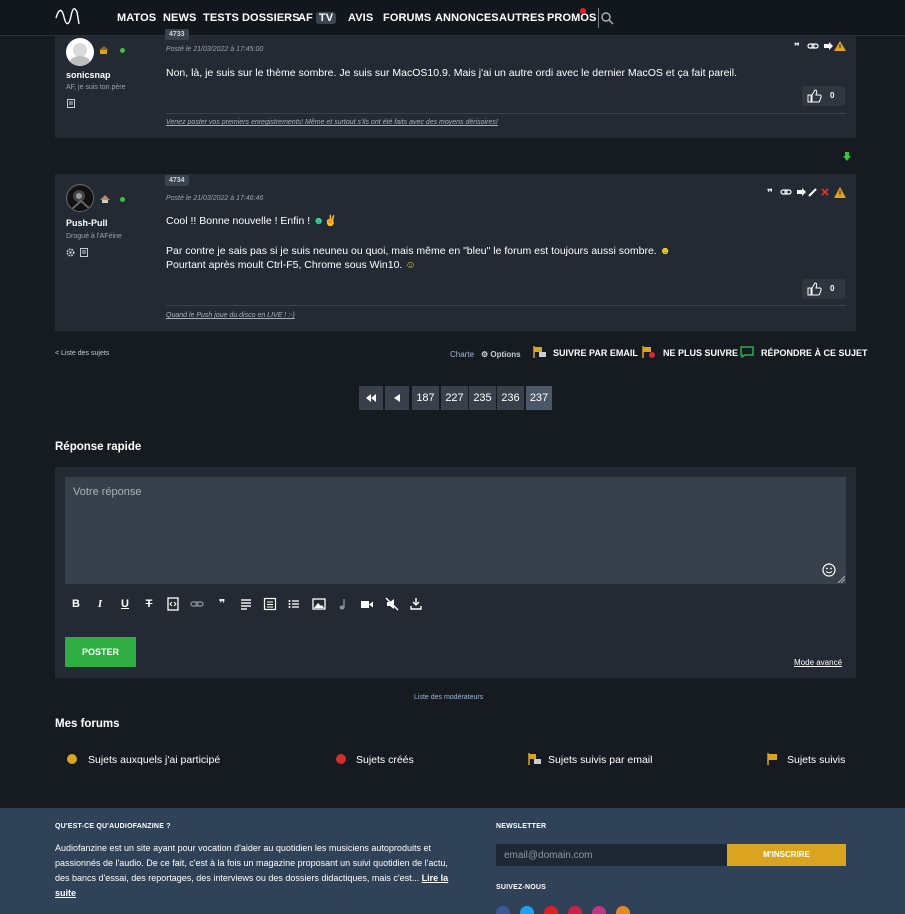 This screenshot has height=914, width=905. What do you see at coordinates (87, 223) in the screenshot?
I see `username: Push-Pull` at bounding box center [87, 223].